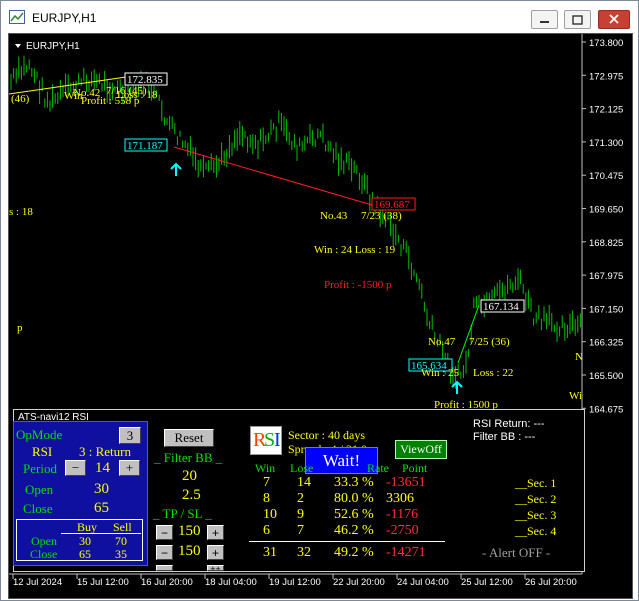  I want to click on stats-row-2-cell: 80.0 %, so click(354, 498).